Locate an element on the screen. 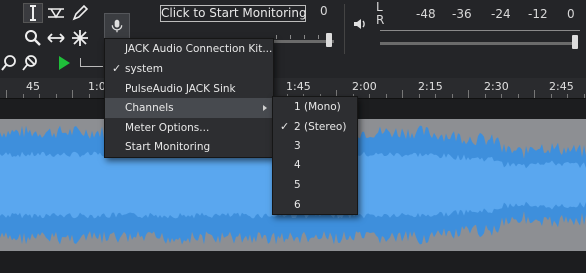 This screenshot has width=586, height=273. envelope-tool-icon is located at coordinates (56, 13).